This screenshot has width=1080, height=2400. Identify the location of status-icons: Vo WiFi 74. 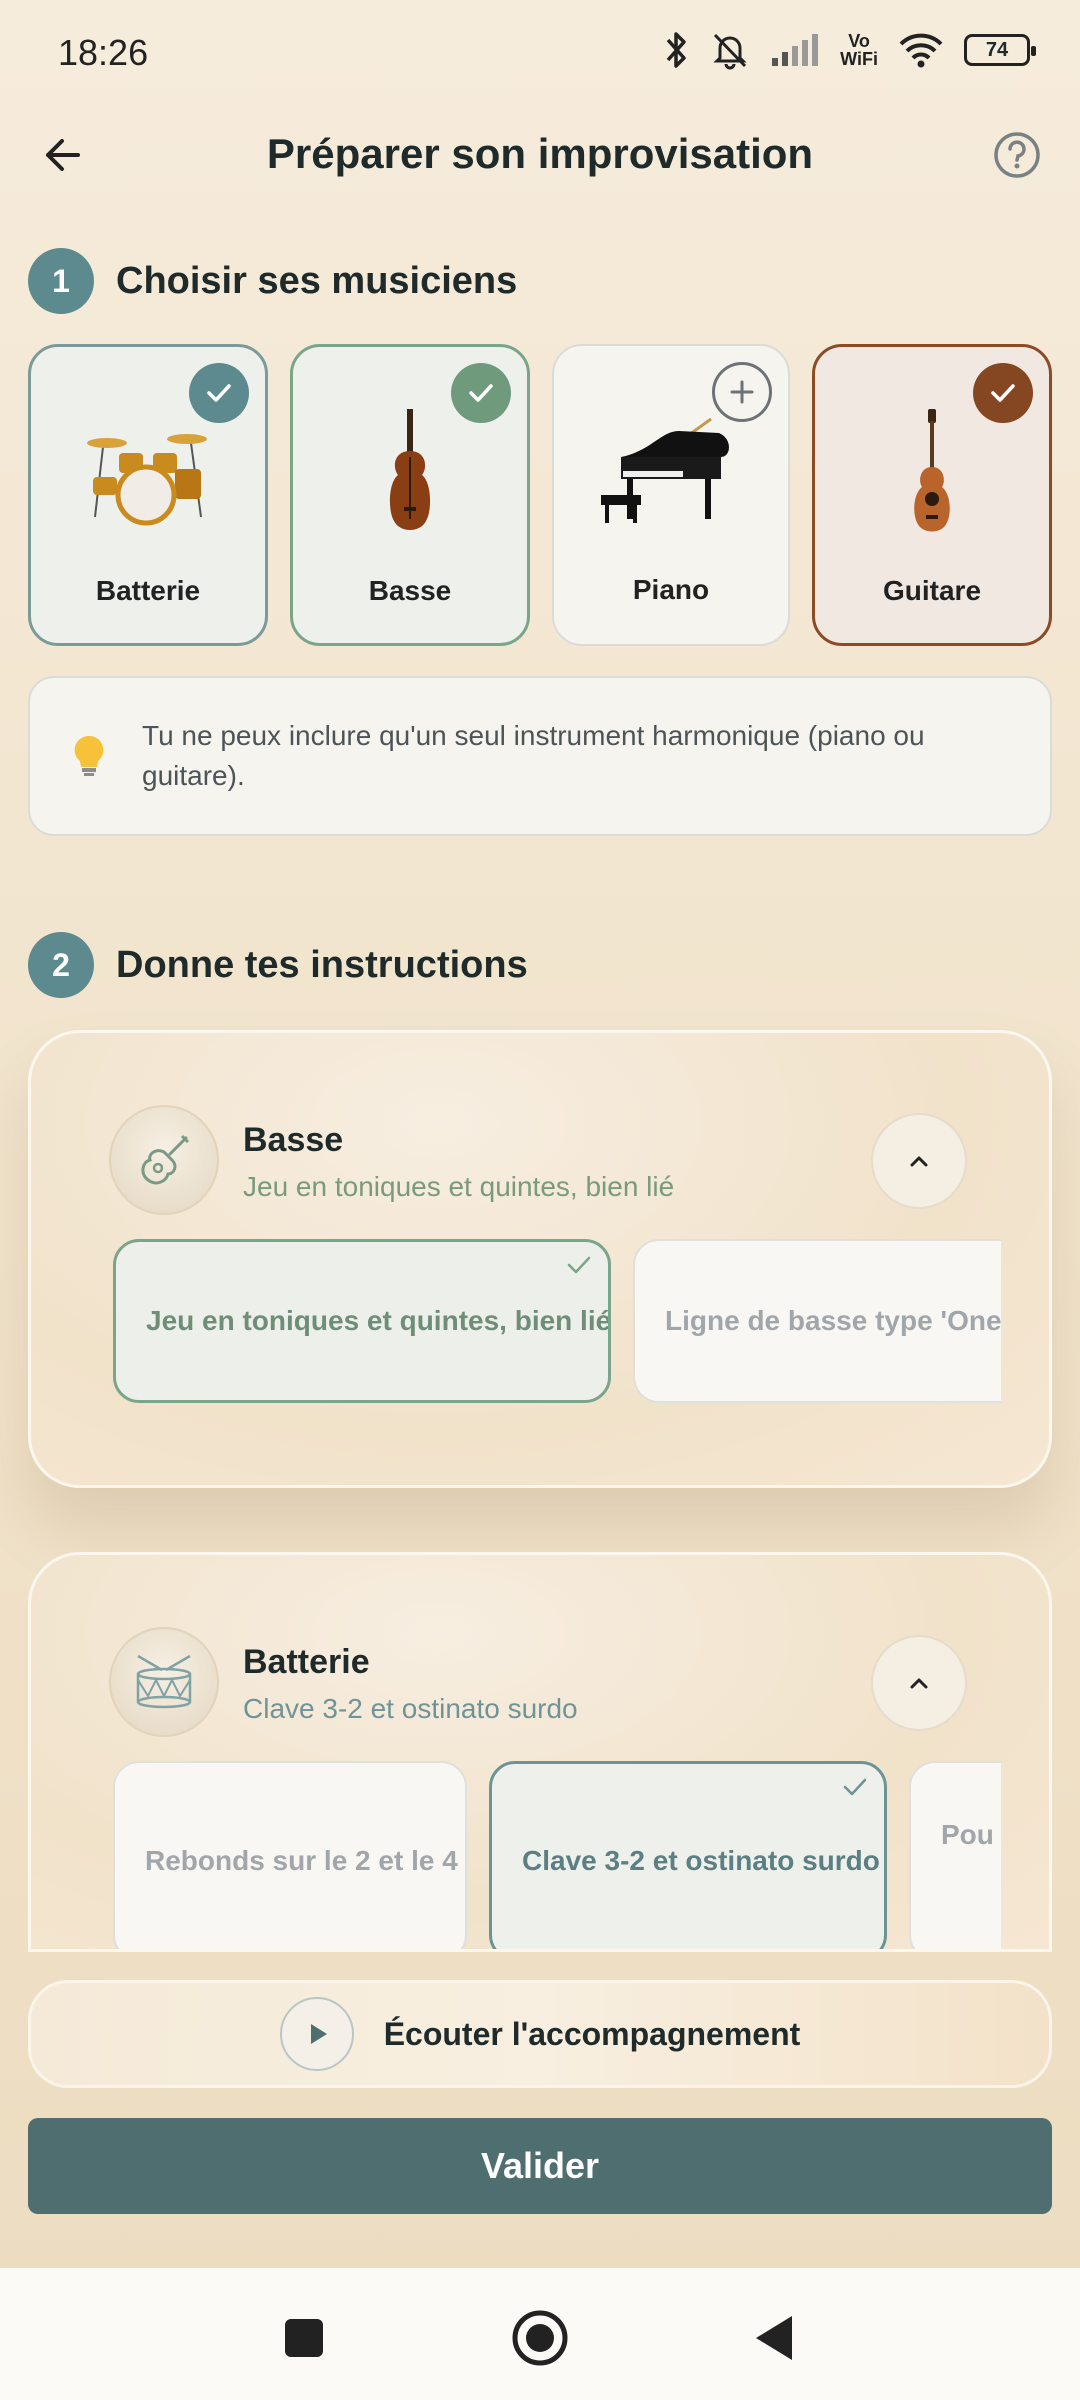
(850, 50).